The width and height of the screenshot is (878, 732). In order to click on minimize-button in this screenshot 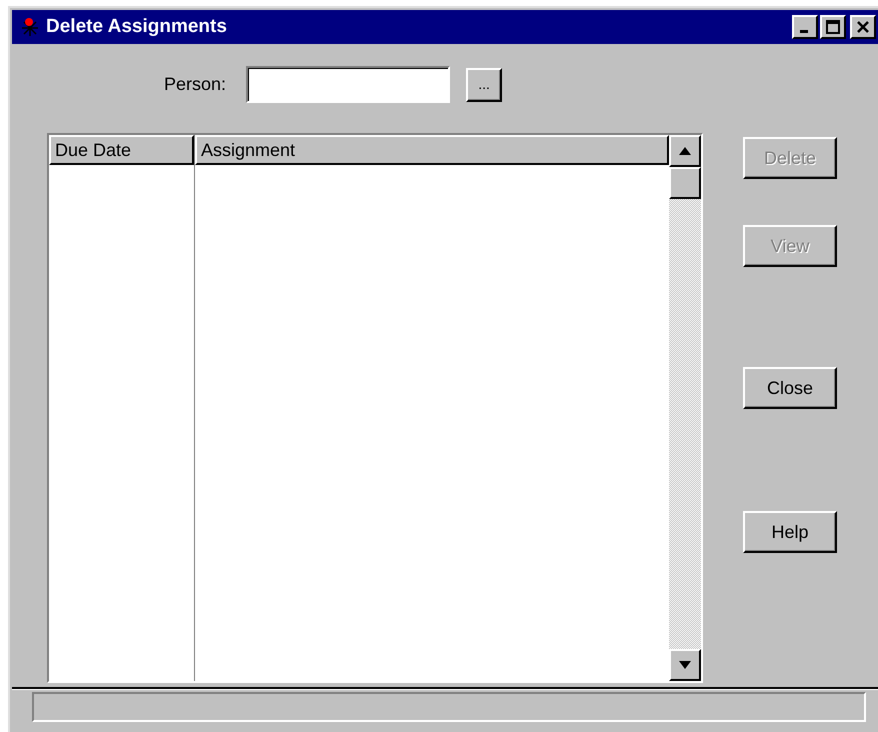, I will do `click(805, 27)`.